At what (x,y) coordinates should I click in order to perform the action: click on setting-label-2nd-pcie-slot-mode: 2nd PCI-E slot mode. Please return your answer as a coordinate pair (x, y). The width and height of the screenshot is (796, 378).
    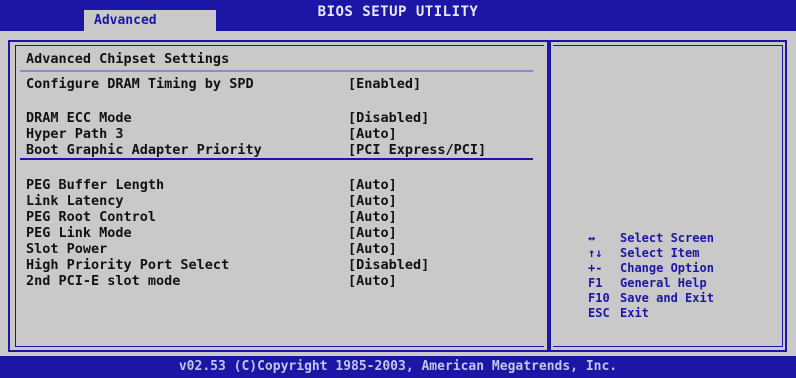
    Looking at the image, I should click on (103, 281).